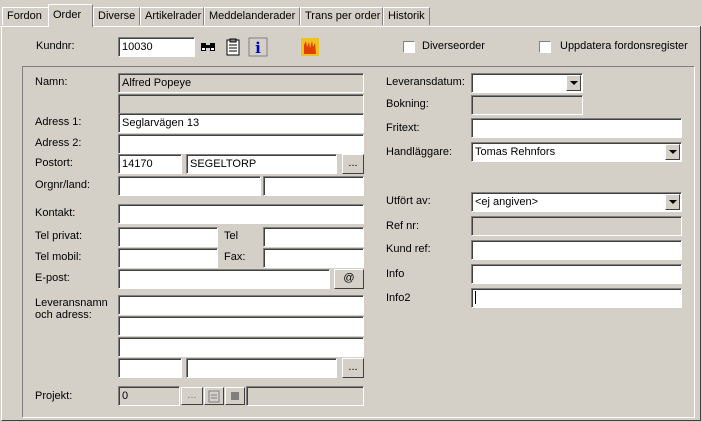 This screenshot has width=702, height=422. Describe the element at coordinates (231, 236) in the screenshot. I see `tel-label: Tel` at that location.